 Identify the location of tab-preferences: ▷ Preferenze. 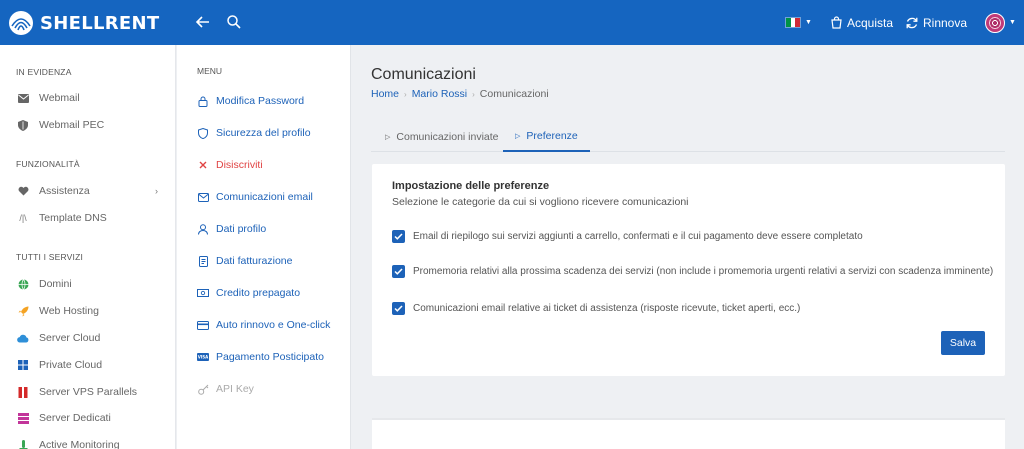
(546, 137).